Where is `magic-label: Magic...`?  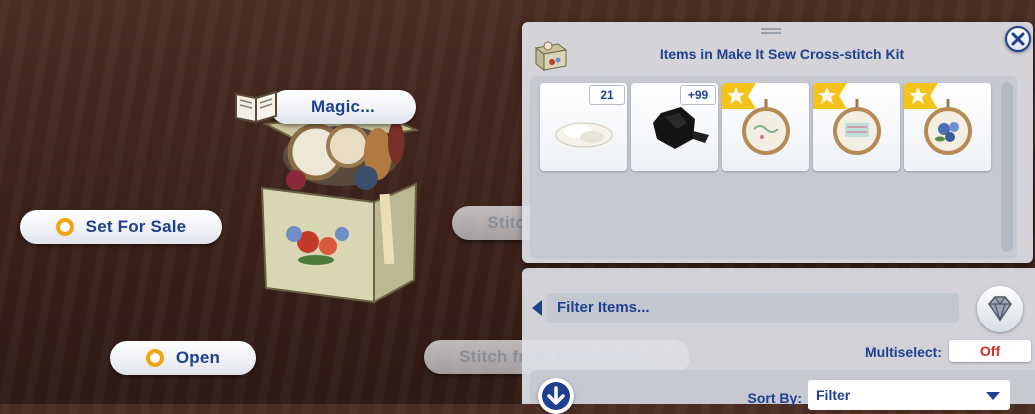
magic-label: Magic... is located at coordinates (343, 106).